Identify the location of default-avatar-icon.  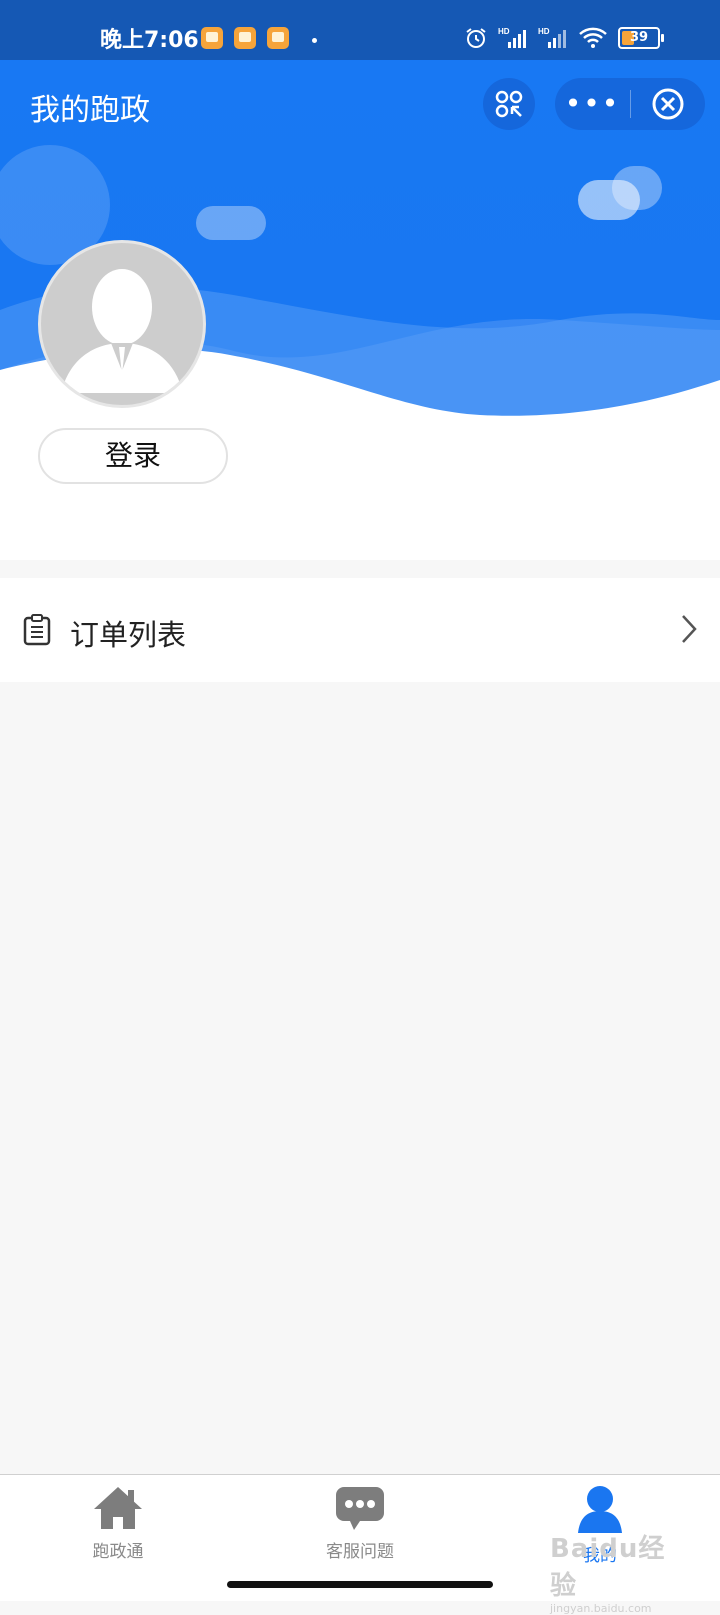
(122, 331).